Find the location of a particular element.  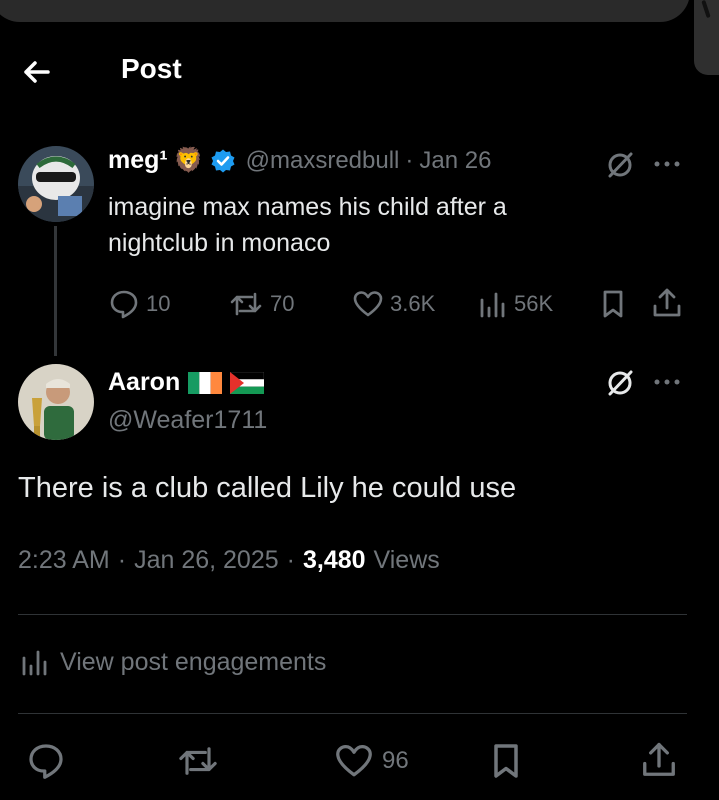

avatar-aaron is located at coordinates (56, 402).